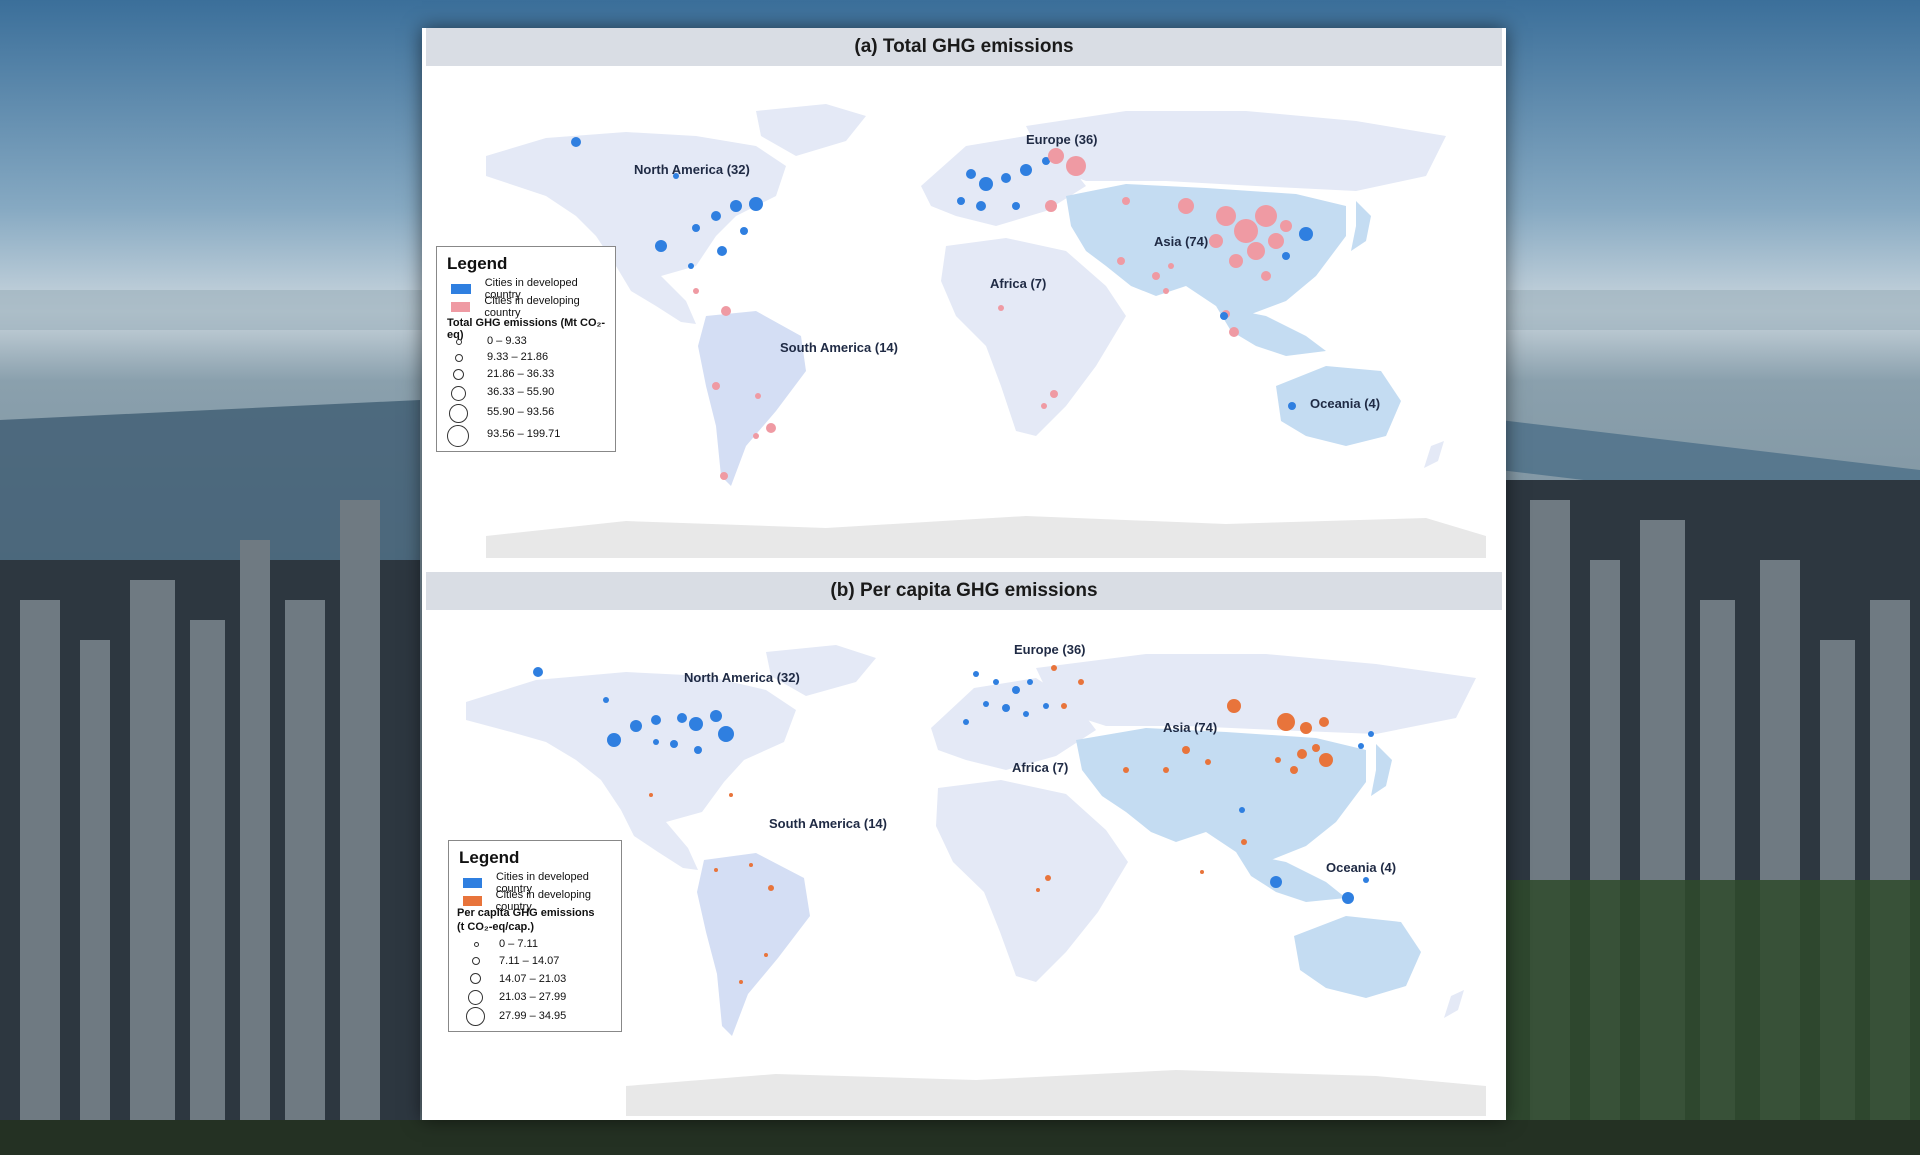  What do you see at coordinates (529, 961) in the screenshot?
I see `size-bin-label-2: 7.11 – 14.07` at bounding box center [529, 961].